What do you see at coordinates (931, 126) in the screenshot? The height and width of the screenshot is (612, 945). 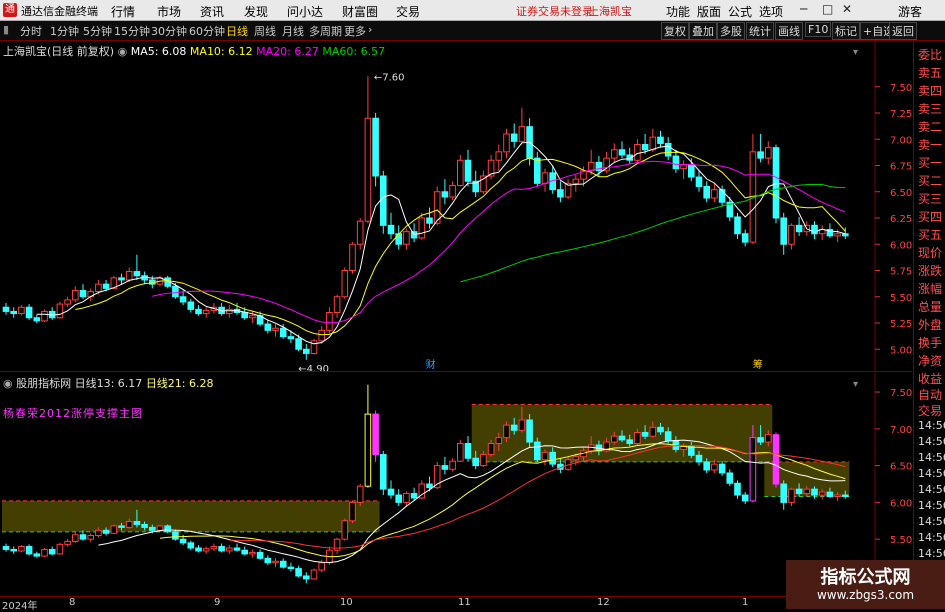 I see `side-quote-label: 卖二` at bounding box center [931, 126].